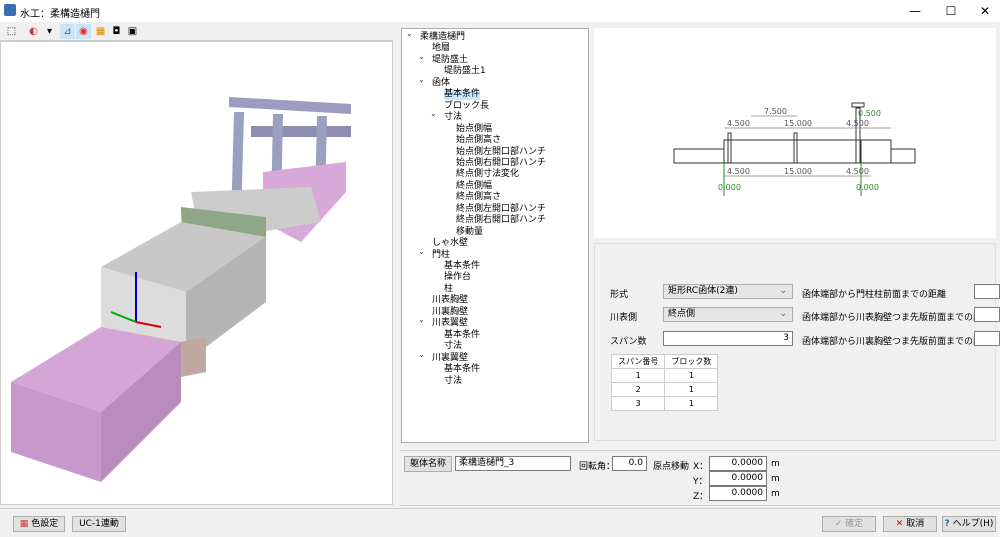 The image size is (1000, 537). I want to click on dist1-input, so click(987, 291).